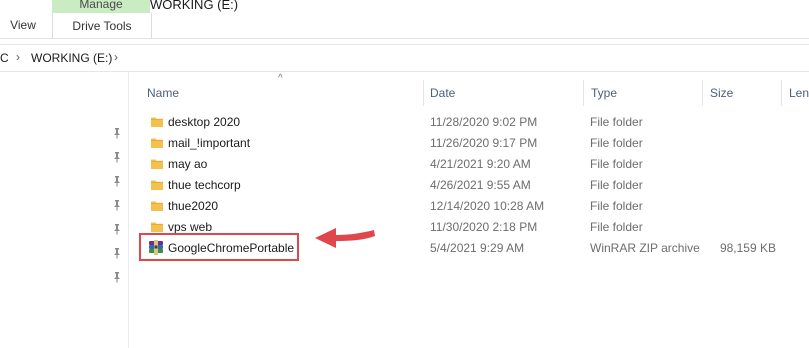 The width and height of the screenshot is (809, 348). Describe the element at coordinates (193, 206) in the screenshot. I see `file-name: thue2020` at that location.